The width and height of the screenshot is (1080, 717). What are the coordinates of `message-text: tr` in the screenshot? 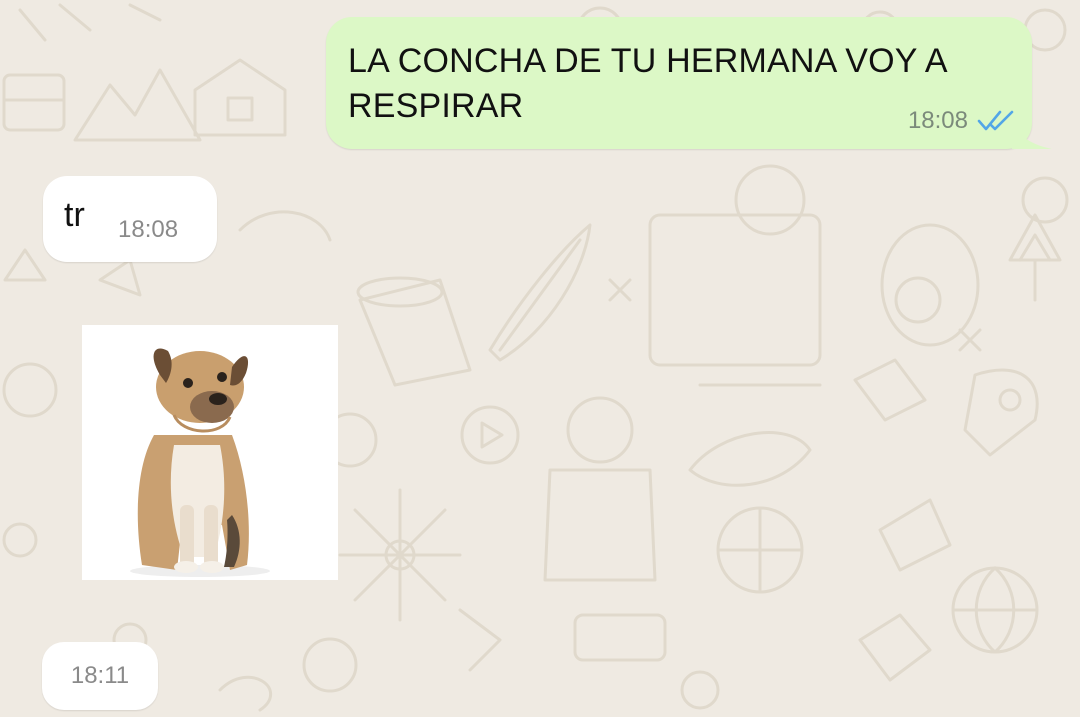 It's located at (74, 215).